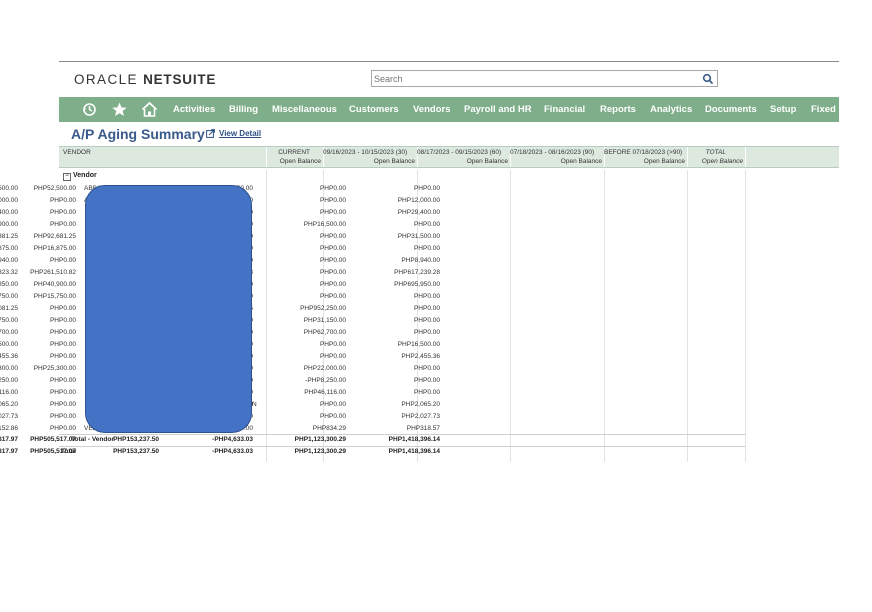 Image resolution: width=872 pixels, height=612 pixels. What do you see at coordinates (194, 109) in the screenshot?
I see `nav-activities: Activities` at bounding box center [194, 109].